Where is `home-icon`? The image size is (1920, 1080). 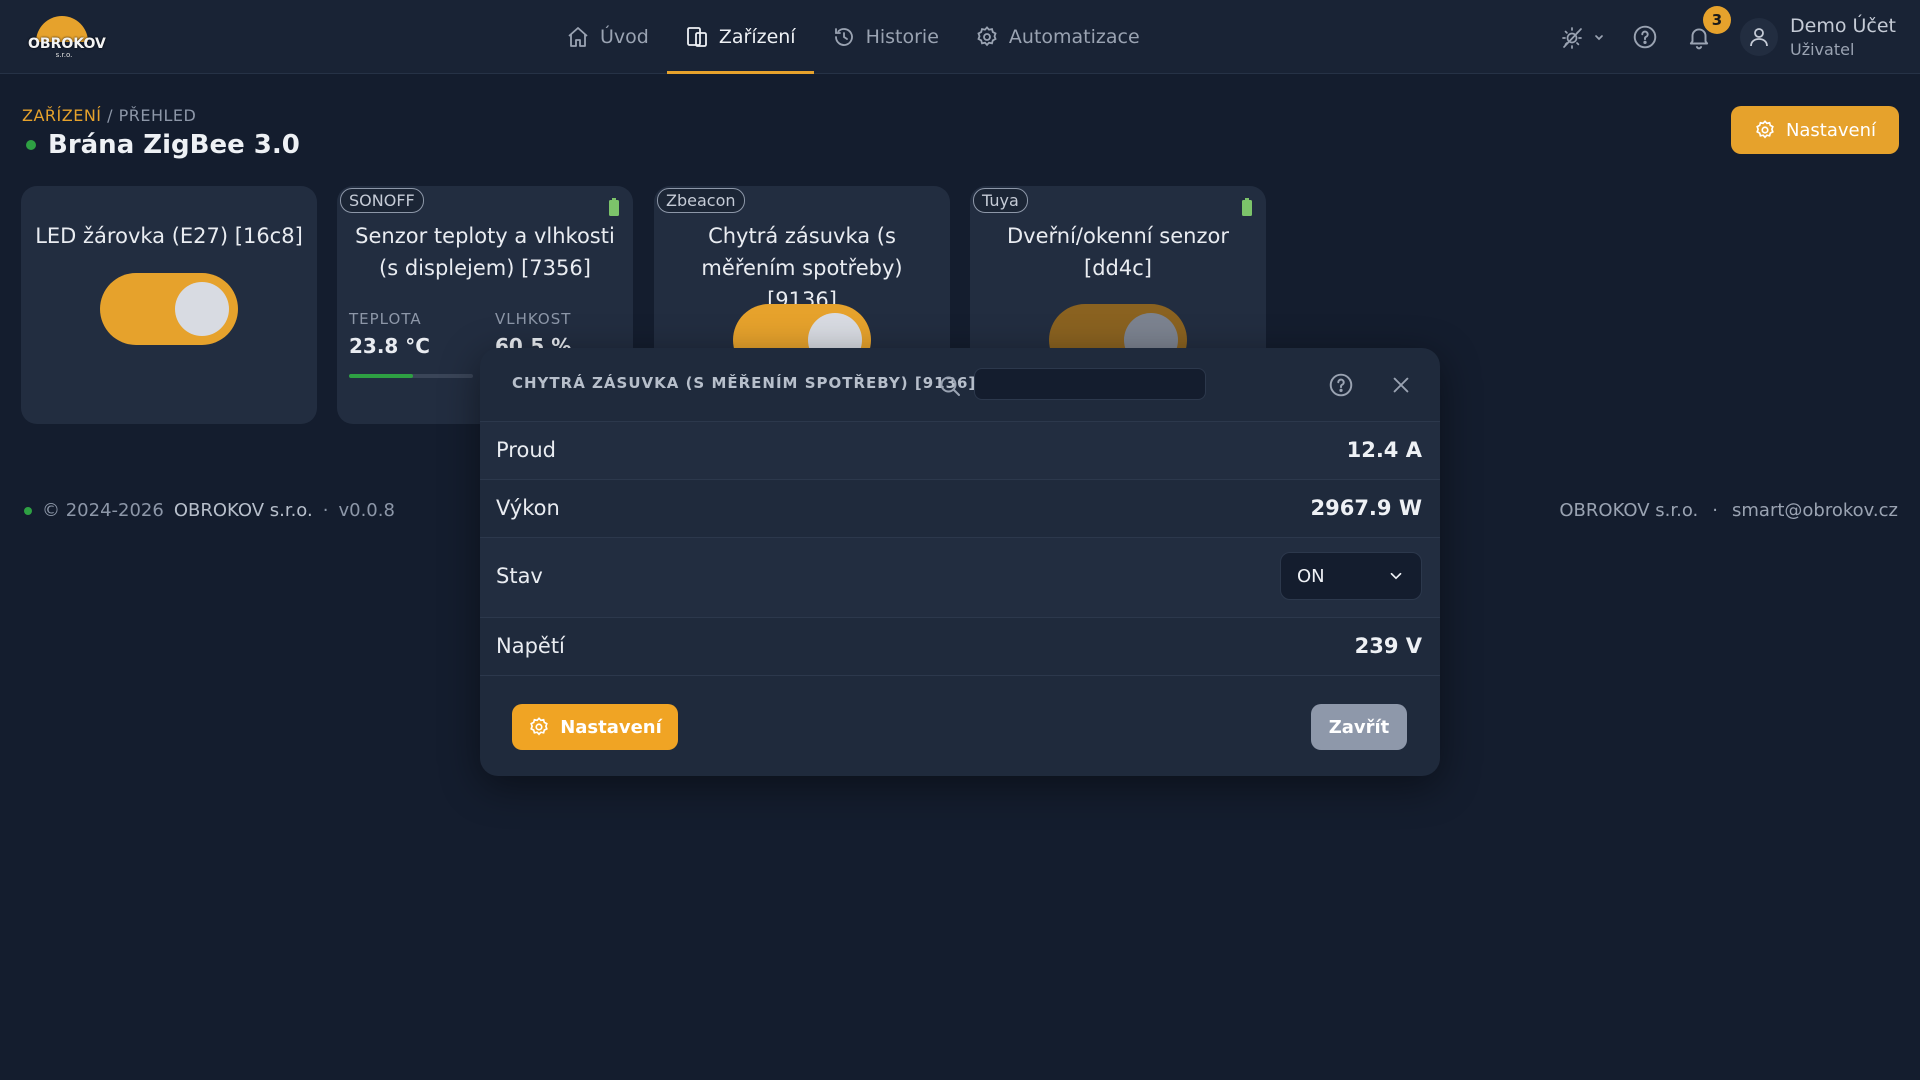 home-icon is located at coordinates (578, 37).